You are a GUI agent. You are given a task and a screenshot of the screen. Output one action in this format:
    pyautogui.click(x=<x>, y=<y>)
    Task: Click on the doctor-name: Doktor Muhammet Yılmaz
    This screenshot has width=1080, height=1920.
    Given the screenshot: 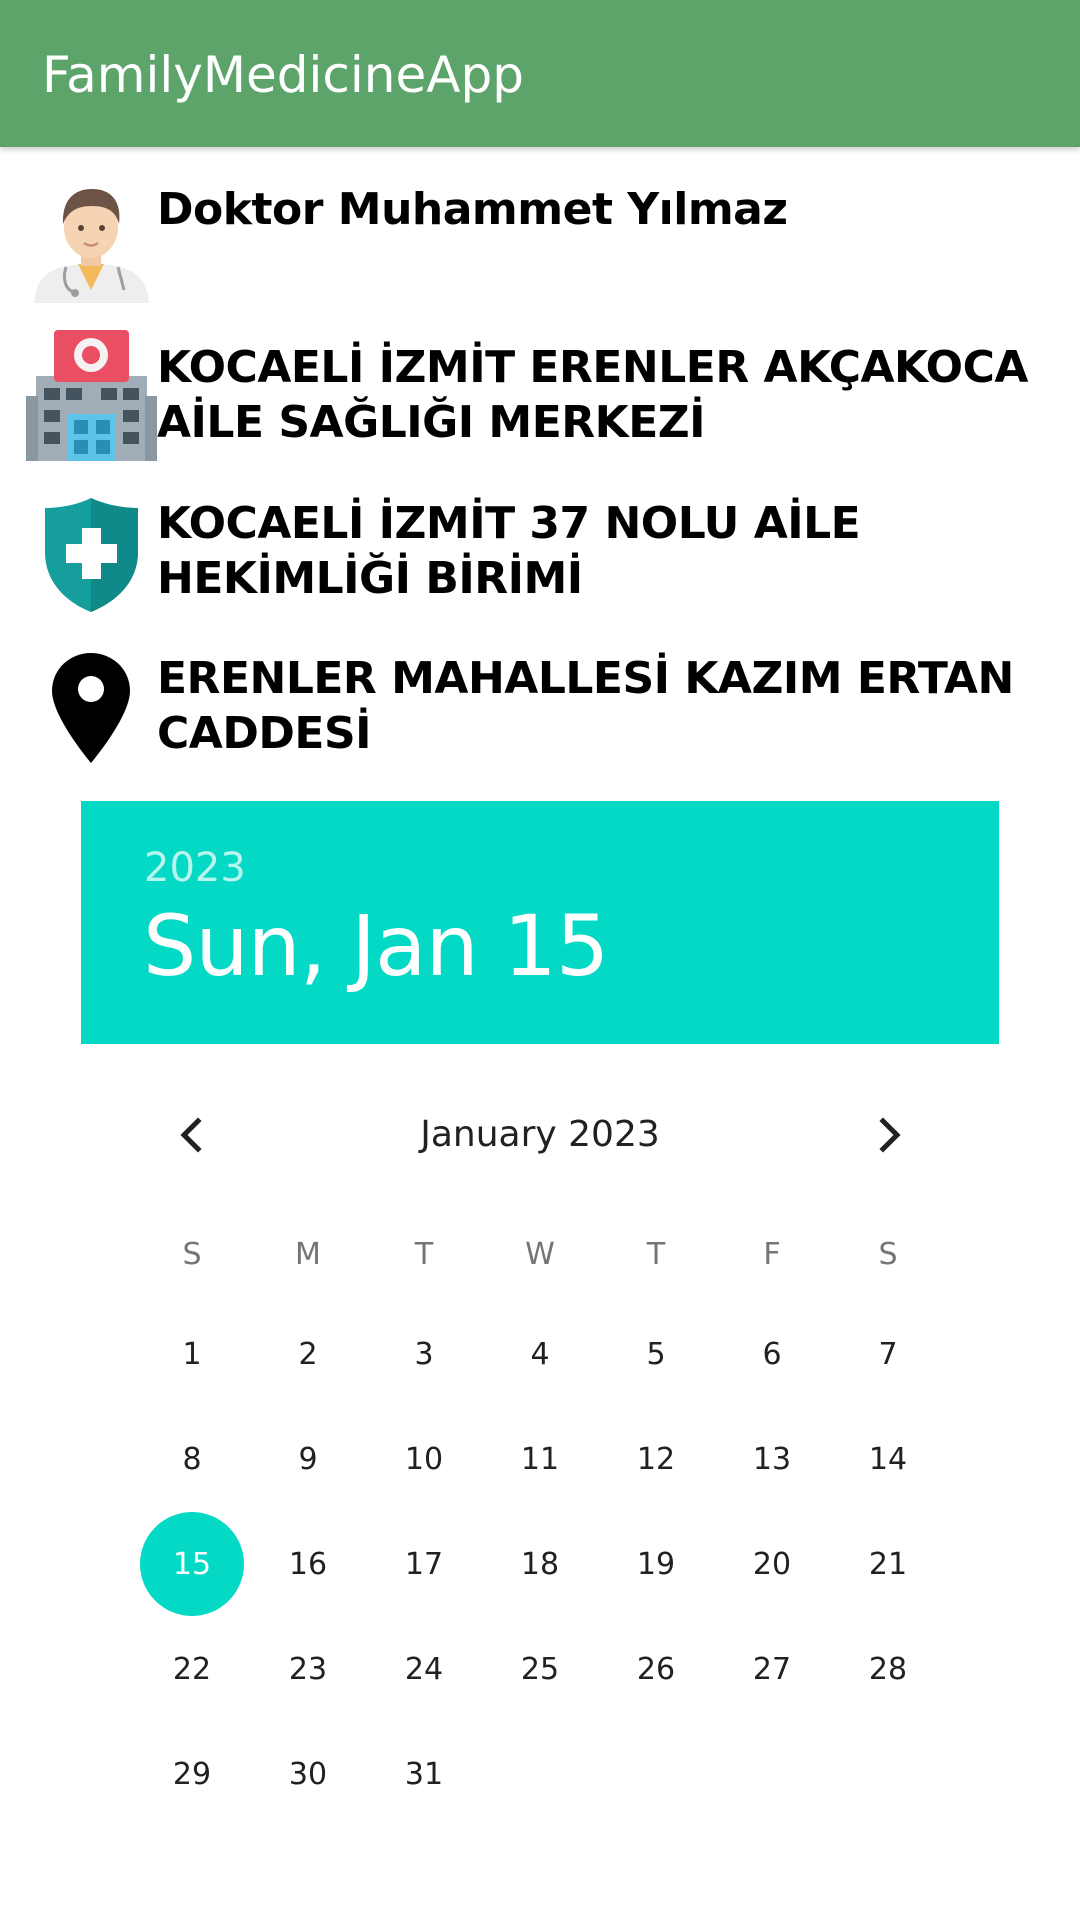 What is the action you would take?
    pyautogui.click(x=472, y=209)
    